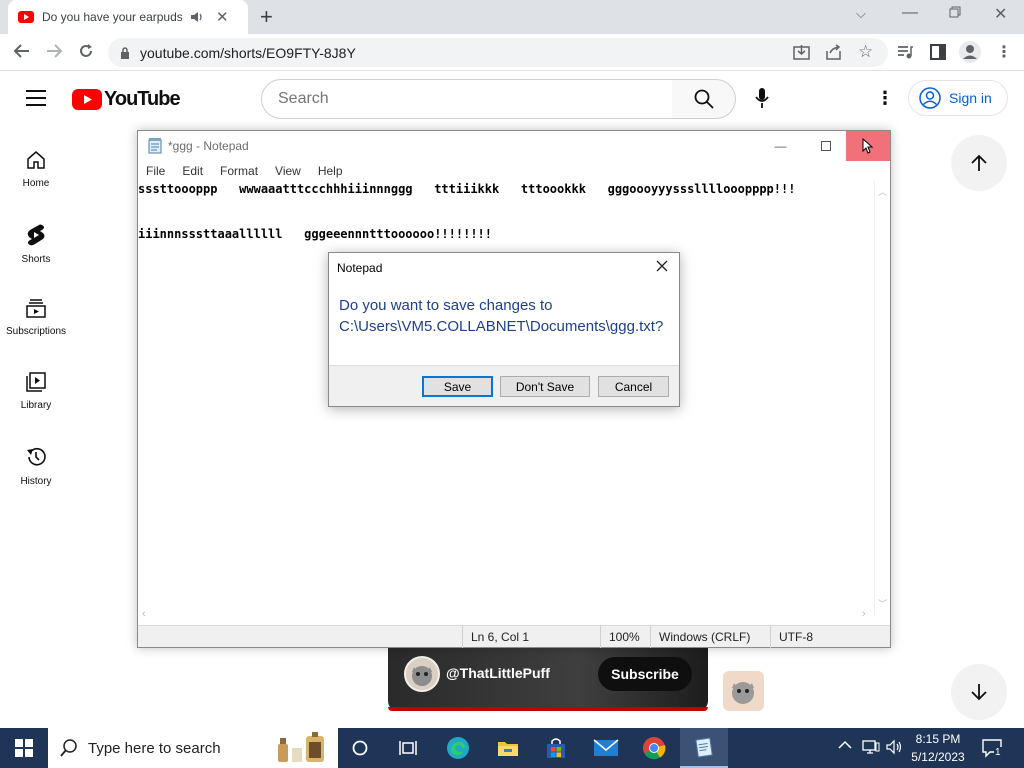 Image resolution: width=1024 pixels, height=768 pixels. What do you see at coordinates (780, 146) in the screenshot?
I see `notepad-minimize-button: —` at bounding box center [780, 146].